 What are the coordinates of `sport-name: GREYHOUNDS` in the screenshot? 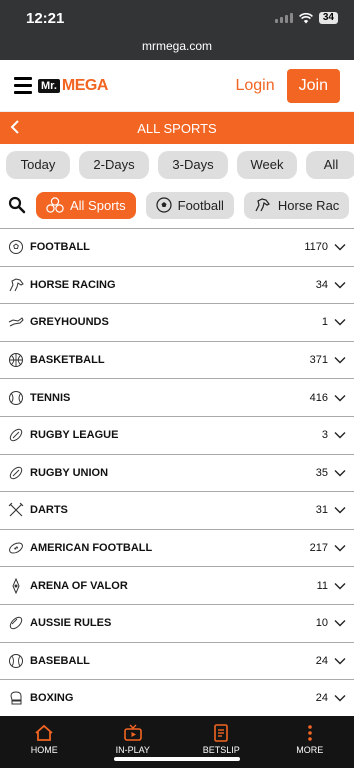 It's located at (69, 322).